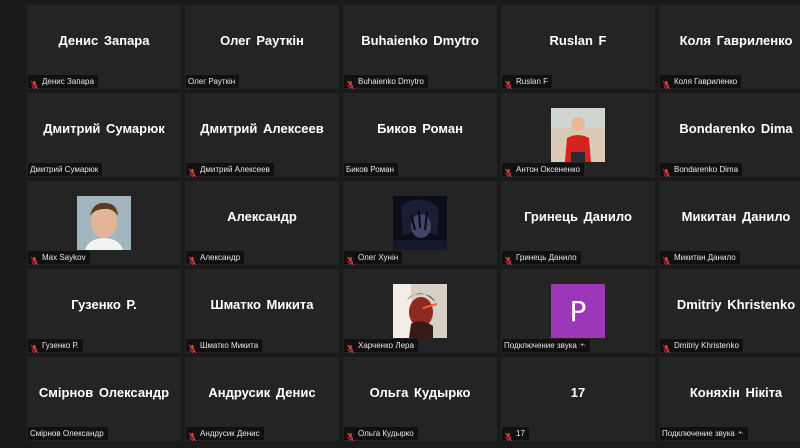 This screenshot has height=448, width=800. Describe the element at coordinates (229, 345) in the screenshot. I see `participant-name-label: Шматко Микита` at that location.